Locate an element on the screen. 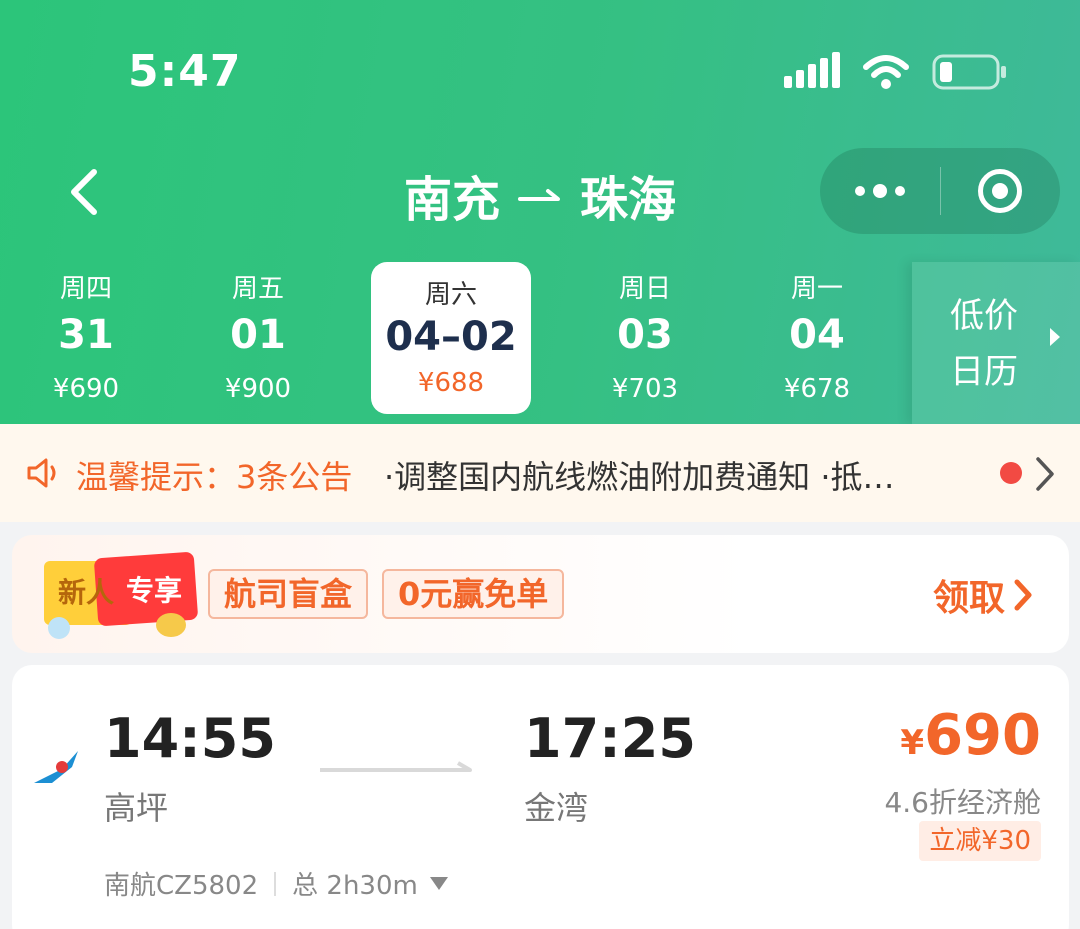 The image size is (1080, 929). price-amount: 690 is located at coordinates (982, 735).